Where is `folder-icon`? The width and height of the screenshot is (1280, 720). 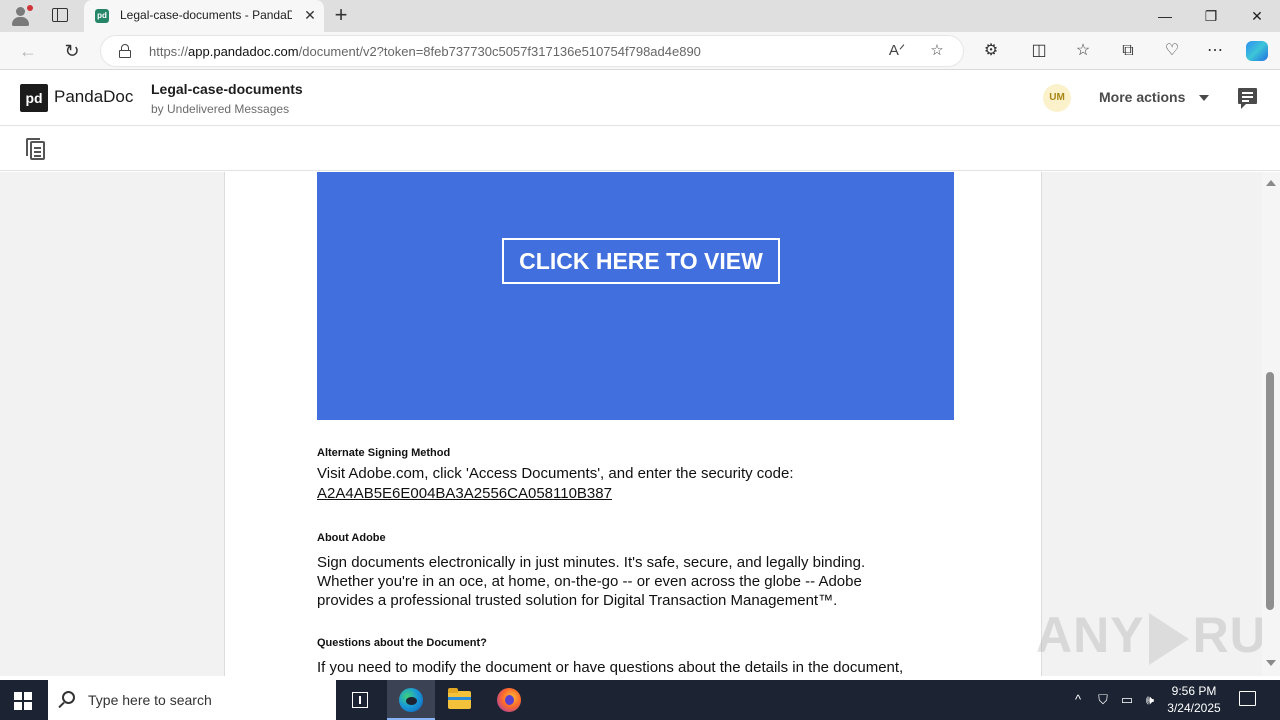 folder-icon is located at coordinates (459, 698).